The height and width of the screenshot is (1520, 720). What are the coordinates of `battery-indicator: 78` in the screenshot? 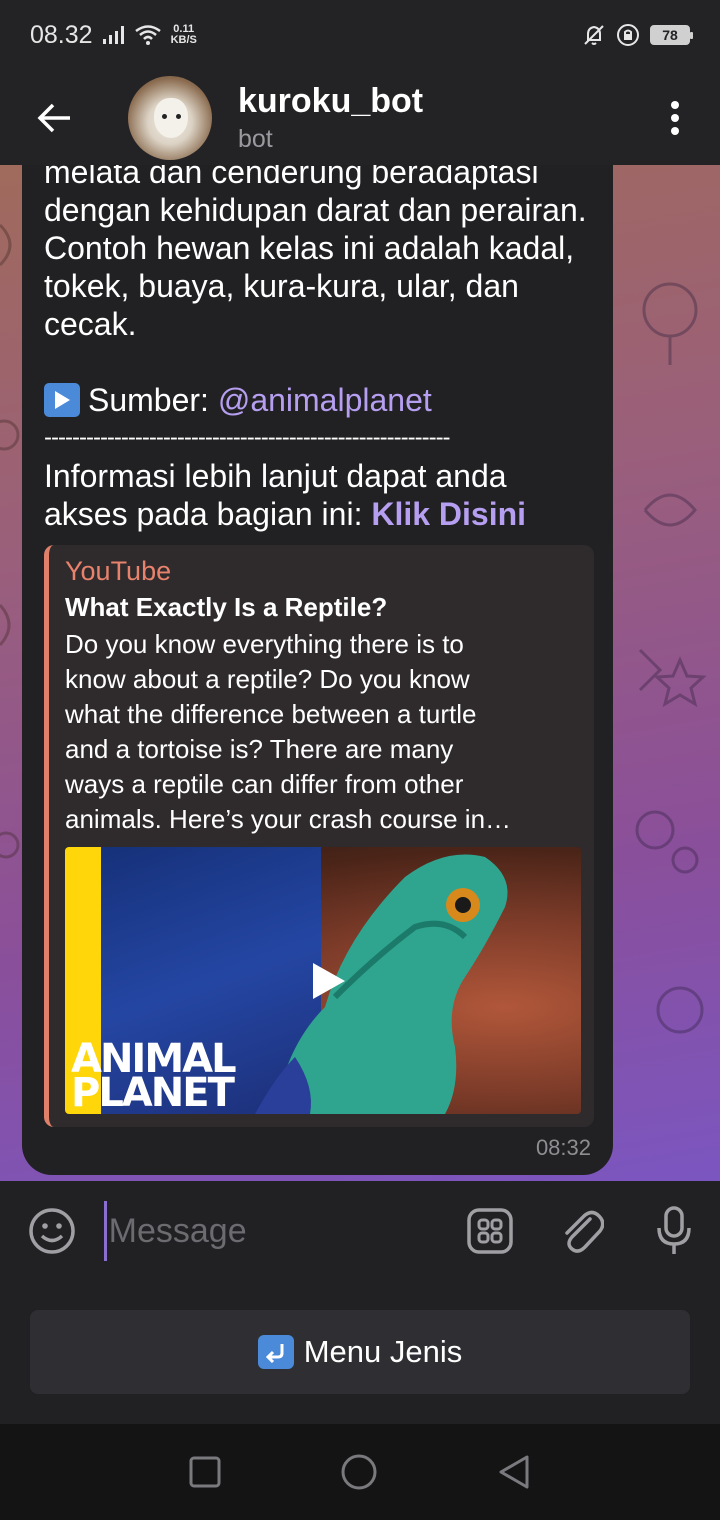 It's located at (671, 35).